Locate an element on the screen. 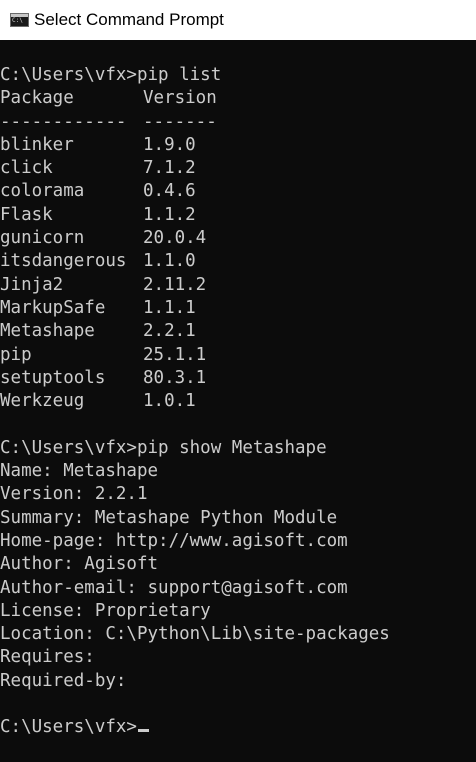 The height and width of the screenshot is (762, 476). package-version: 25.1.1 is located at coordinates (175, 354).